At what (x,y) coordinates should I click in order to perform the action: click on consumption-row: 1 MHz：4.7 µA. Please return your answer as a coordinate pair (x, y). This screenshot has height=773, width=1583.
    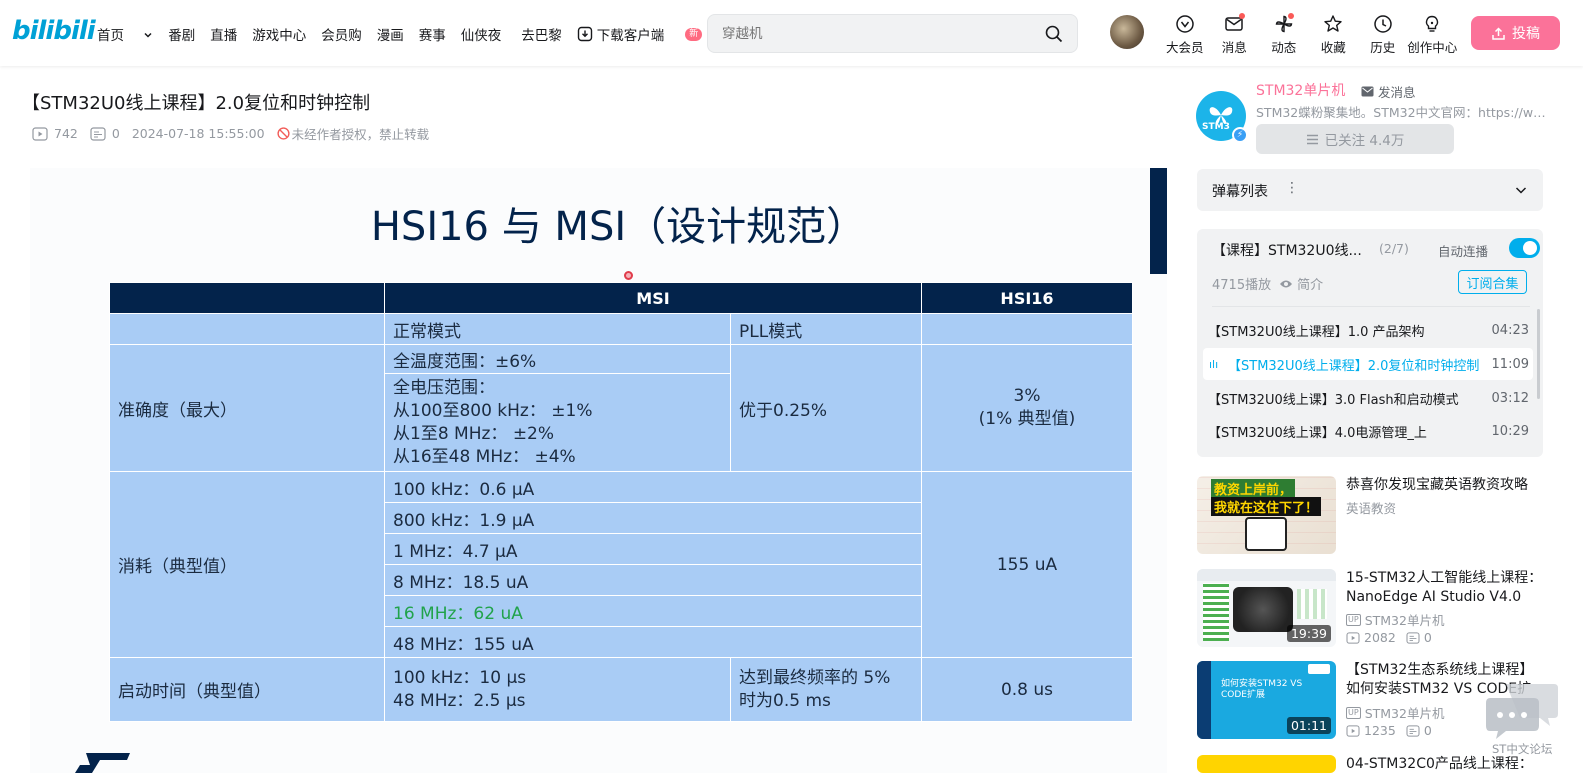
    Looking at the image, I should click on (653, 549).